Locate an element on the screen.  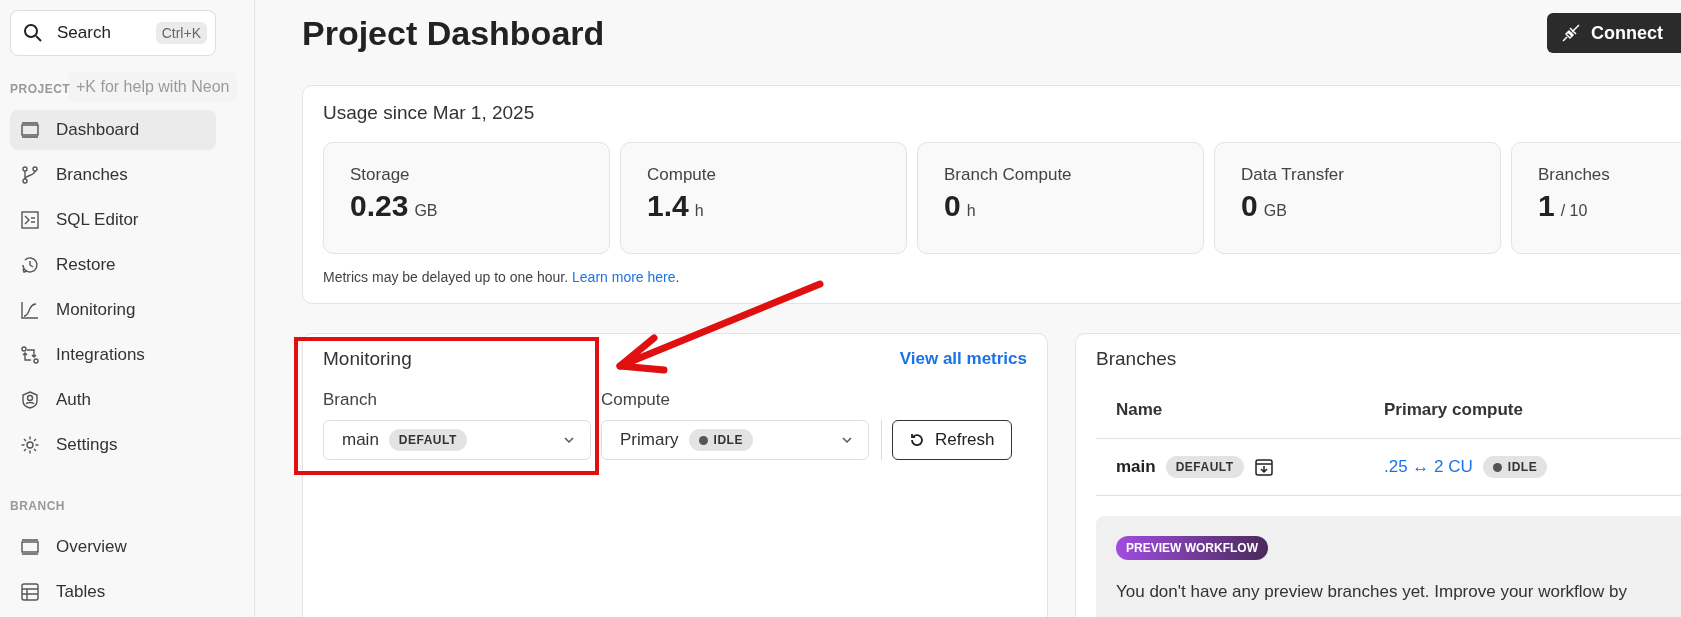
nav-item: Dashboard is located at coordinates (113, 130).